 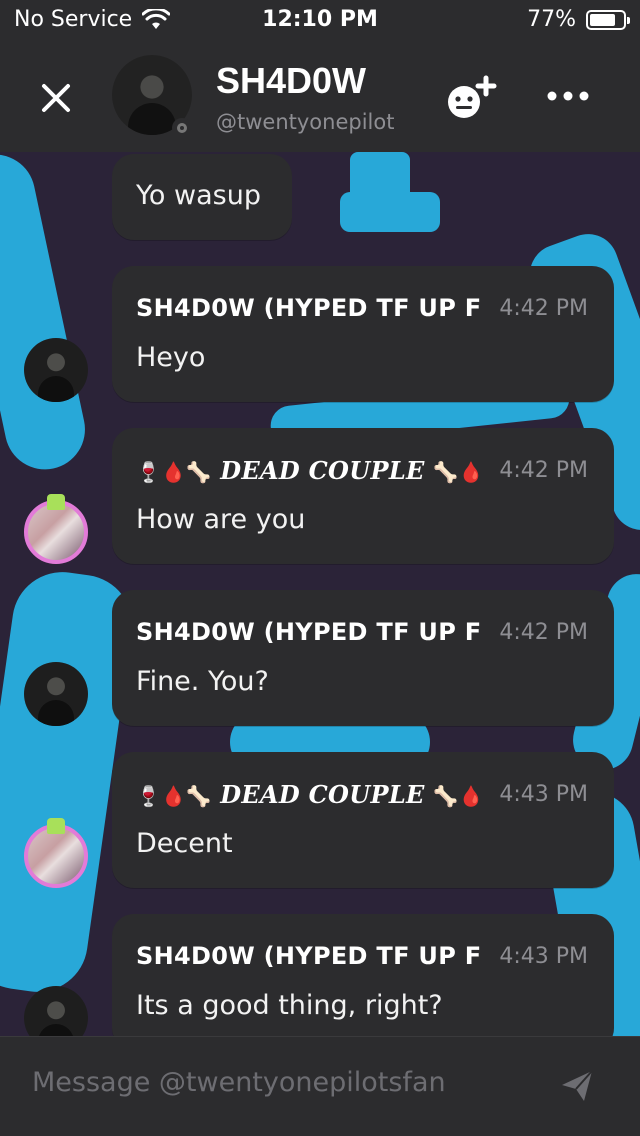 I want to click on message-text: Heyo, so click(x=171, y=357).